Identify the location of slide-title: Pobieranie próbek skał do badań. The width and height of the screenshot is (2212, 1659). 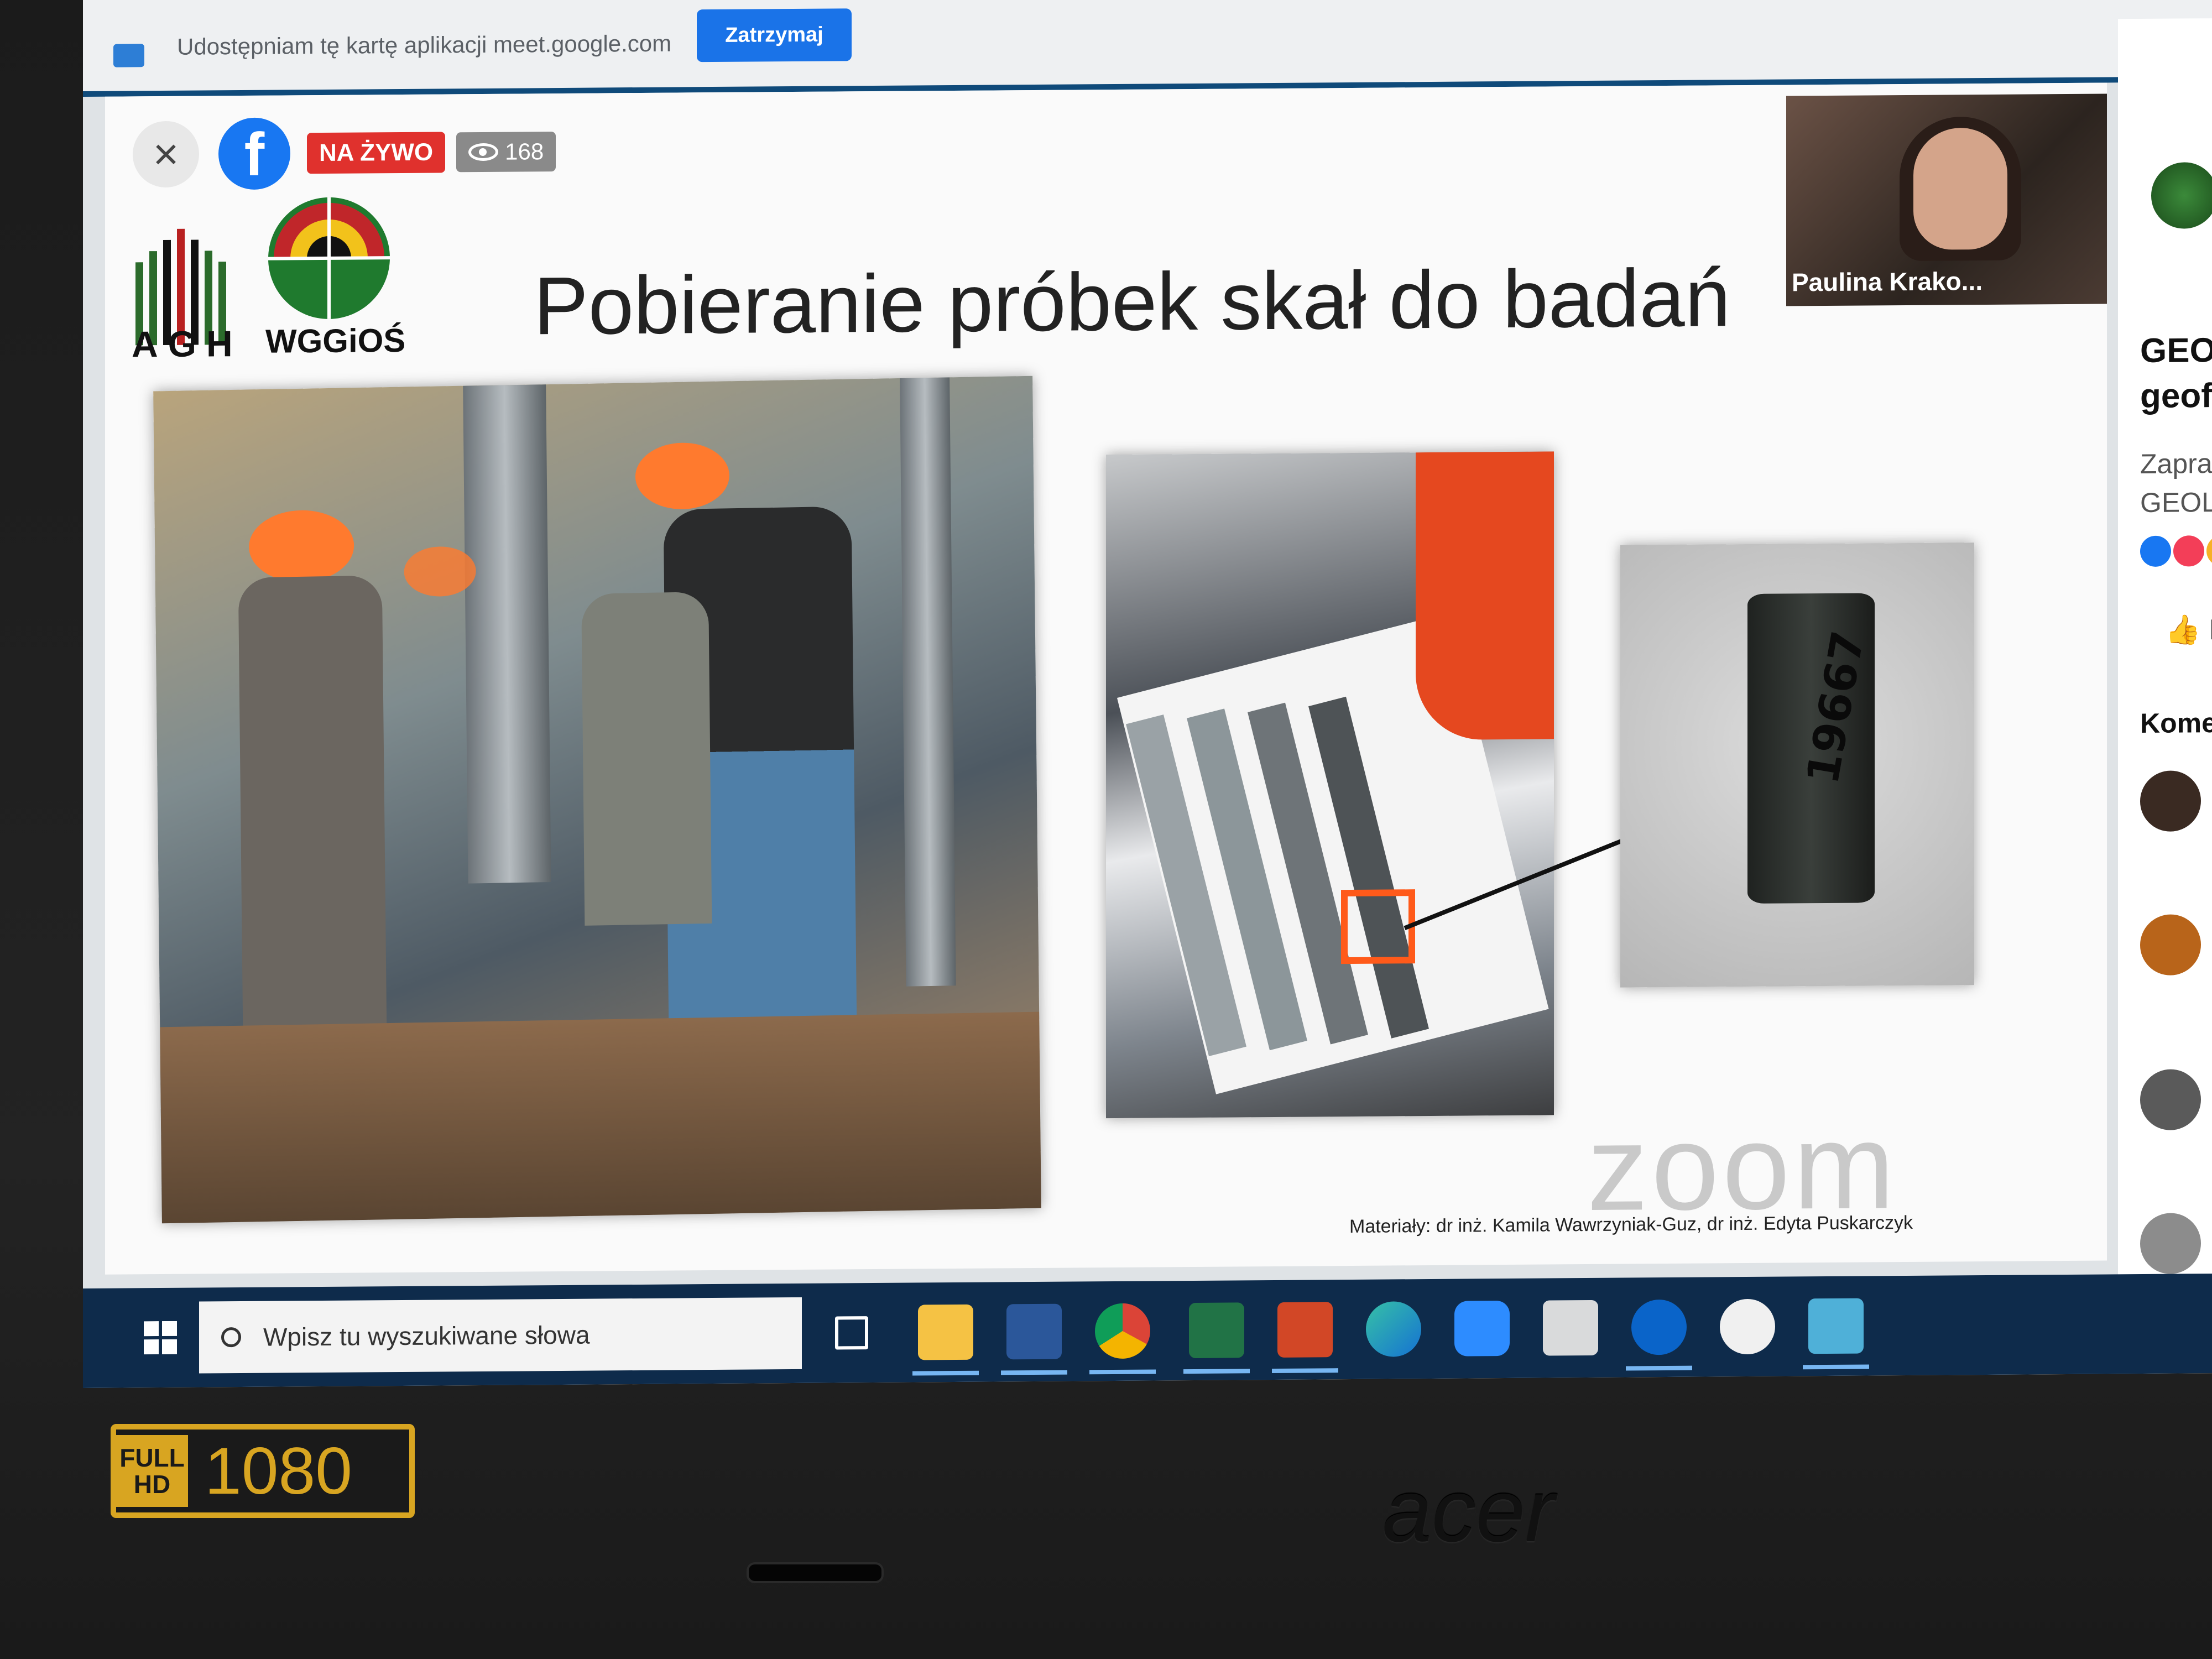
(1132, 302).